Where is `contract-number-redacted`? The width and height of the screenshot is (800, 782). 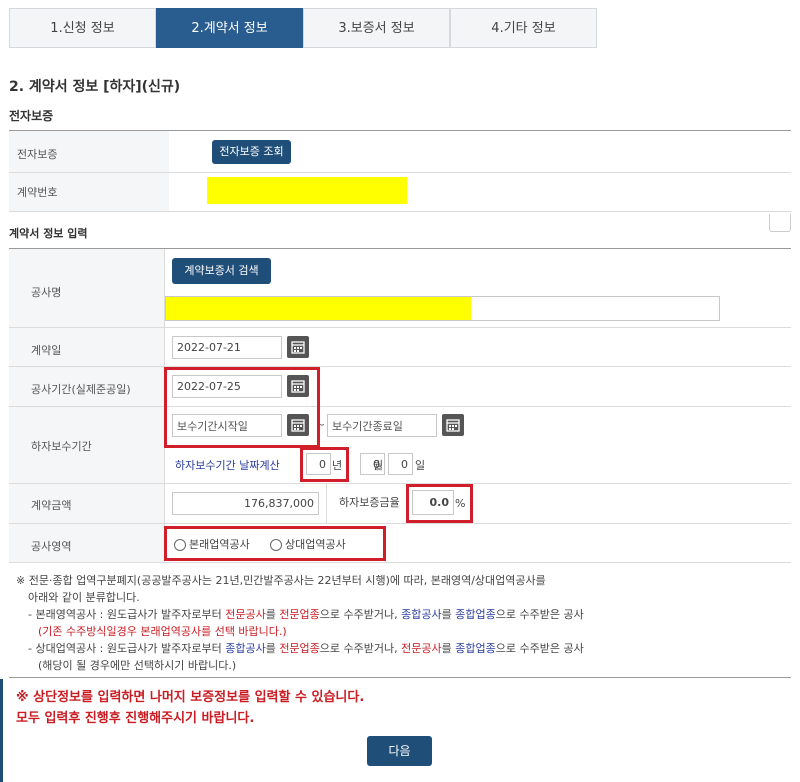
contract-number-redacted is located at coordinates (307, 190).